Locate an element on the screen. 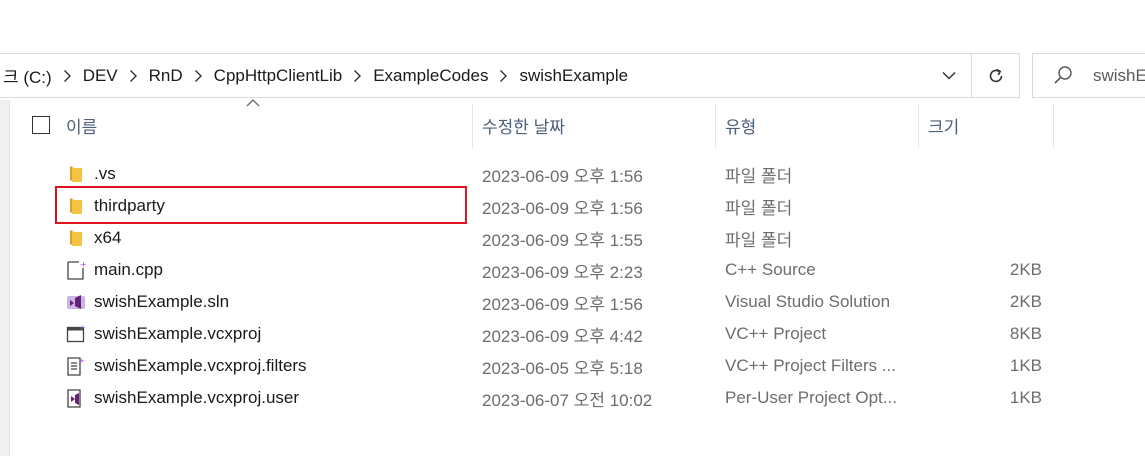 This screenshot has width=1145, height=456. breadcrumb-item-cpphttpclientlib: CppHttpClientLib is located at coordinates (278, 76).